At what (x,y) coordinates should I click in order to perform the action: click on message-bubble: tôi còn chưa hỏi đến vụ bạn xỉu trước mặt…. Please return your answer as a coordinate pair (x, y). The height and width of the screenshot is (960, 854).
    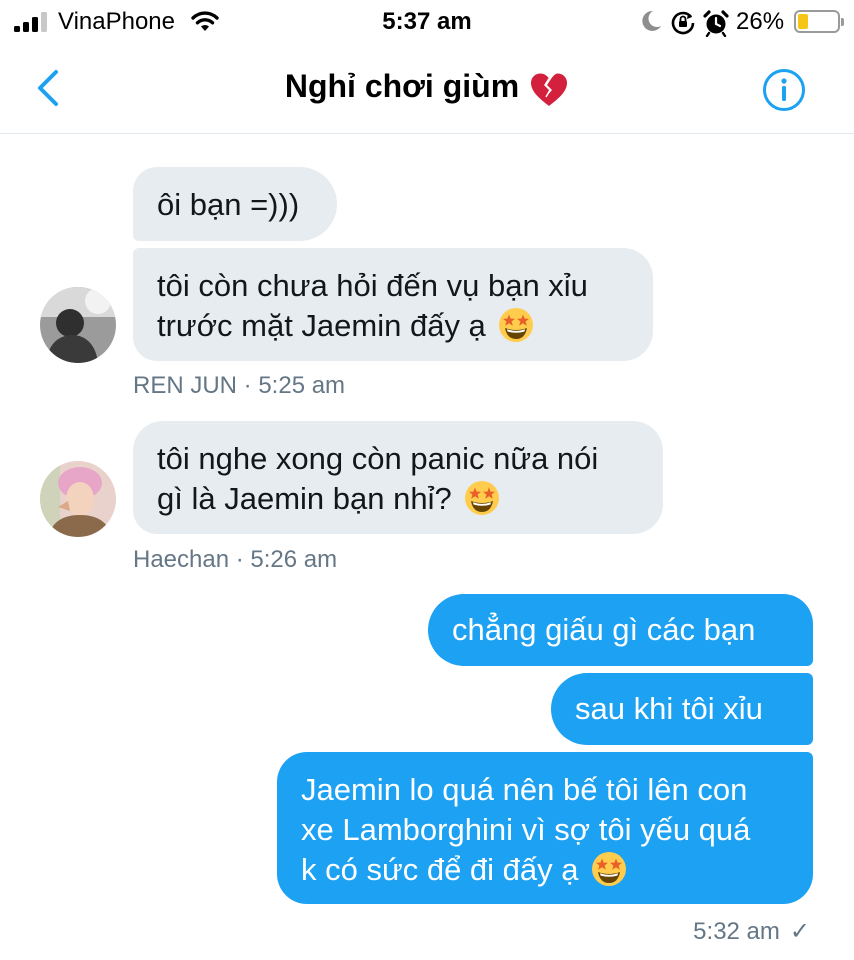
    Looking at the image, I should click on (393, 304).